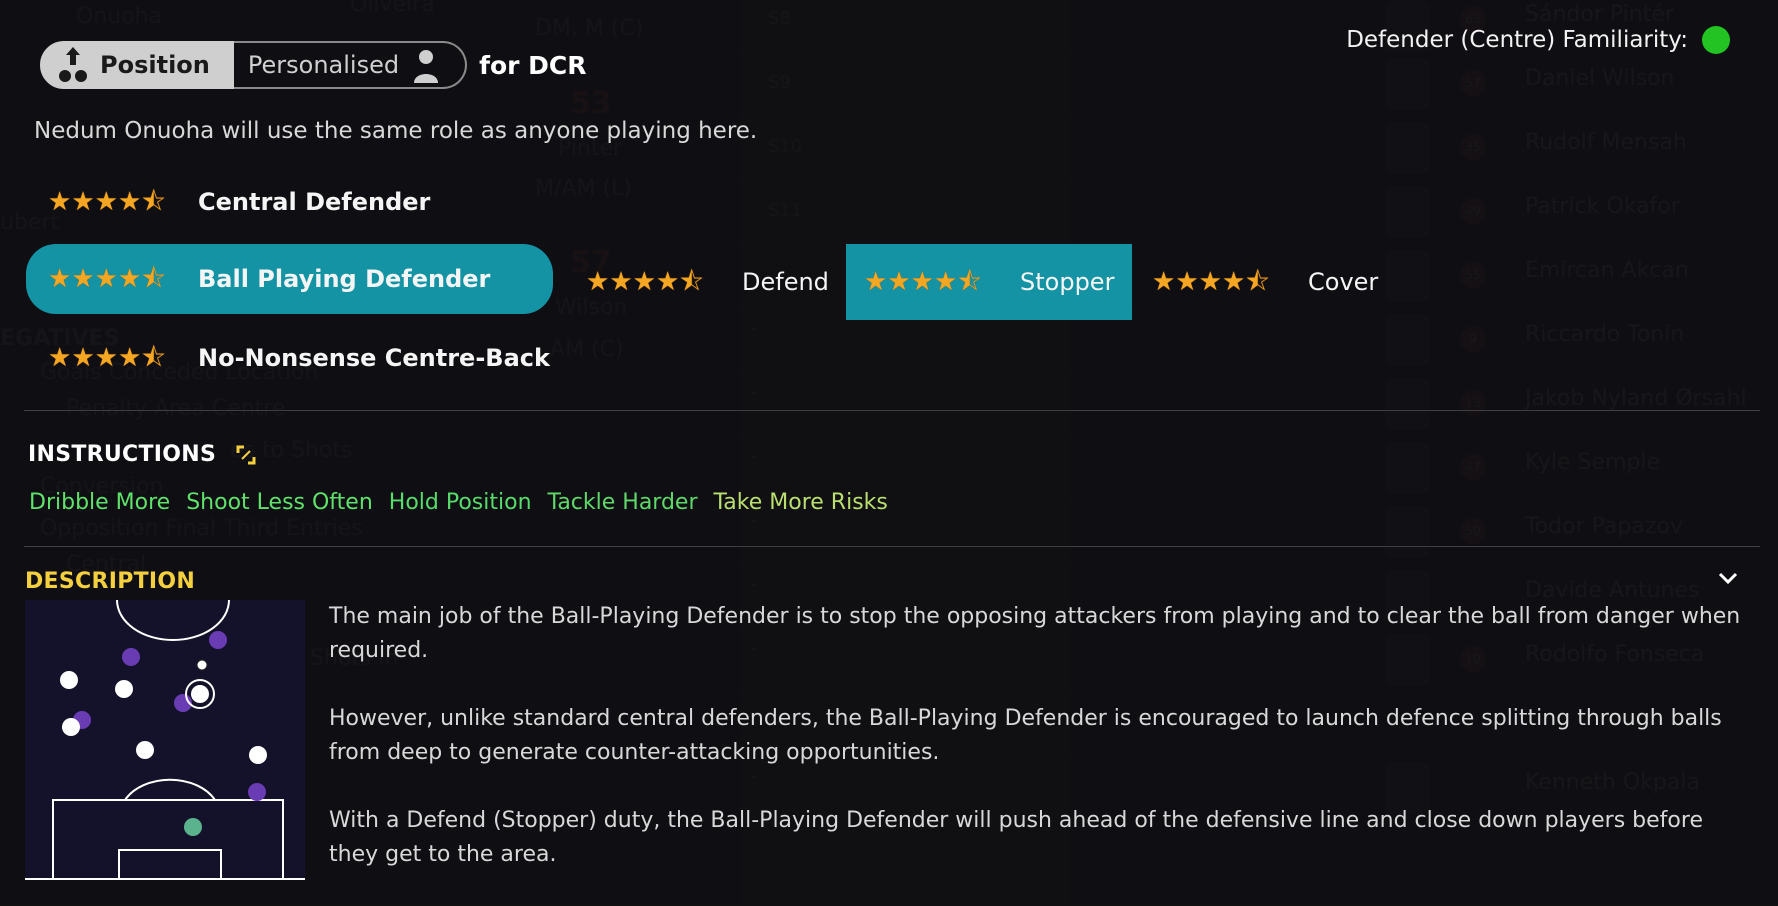  What do you see at coordinates (202, 665) in the screenshot?
I see `ball-icon` at bounding box center [202, 665].